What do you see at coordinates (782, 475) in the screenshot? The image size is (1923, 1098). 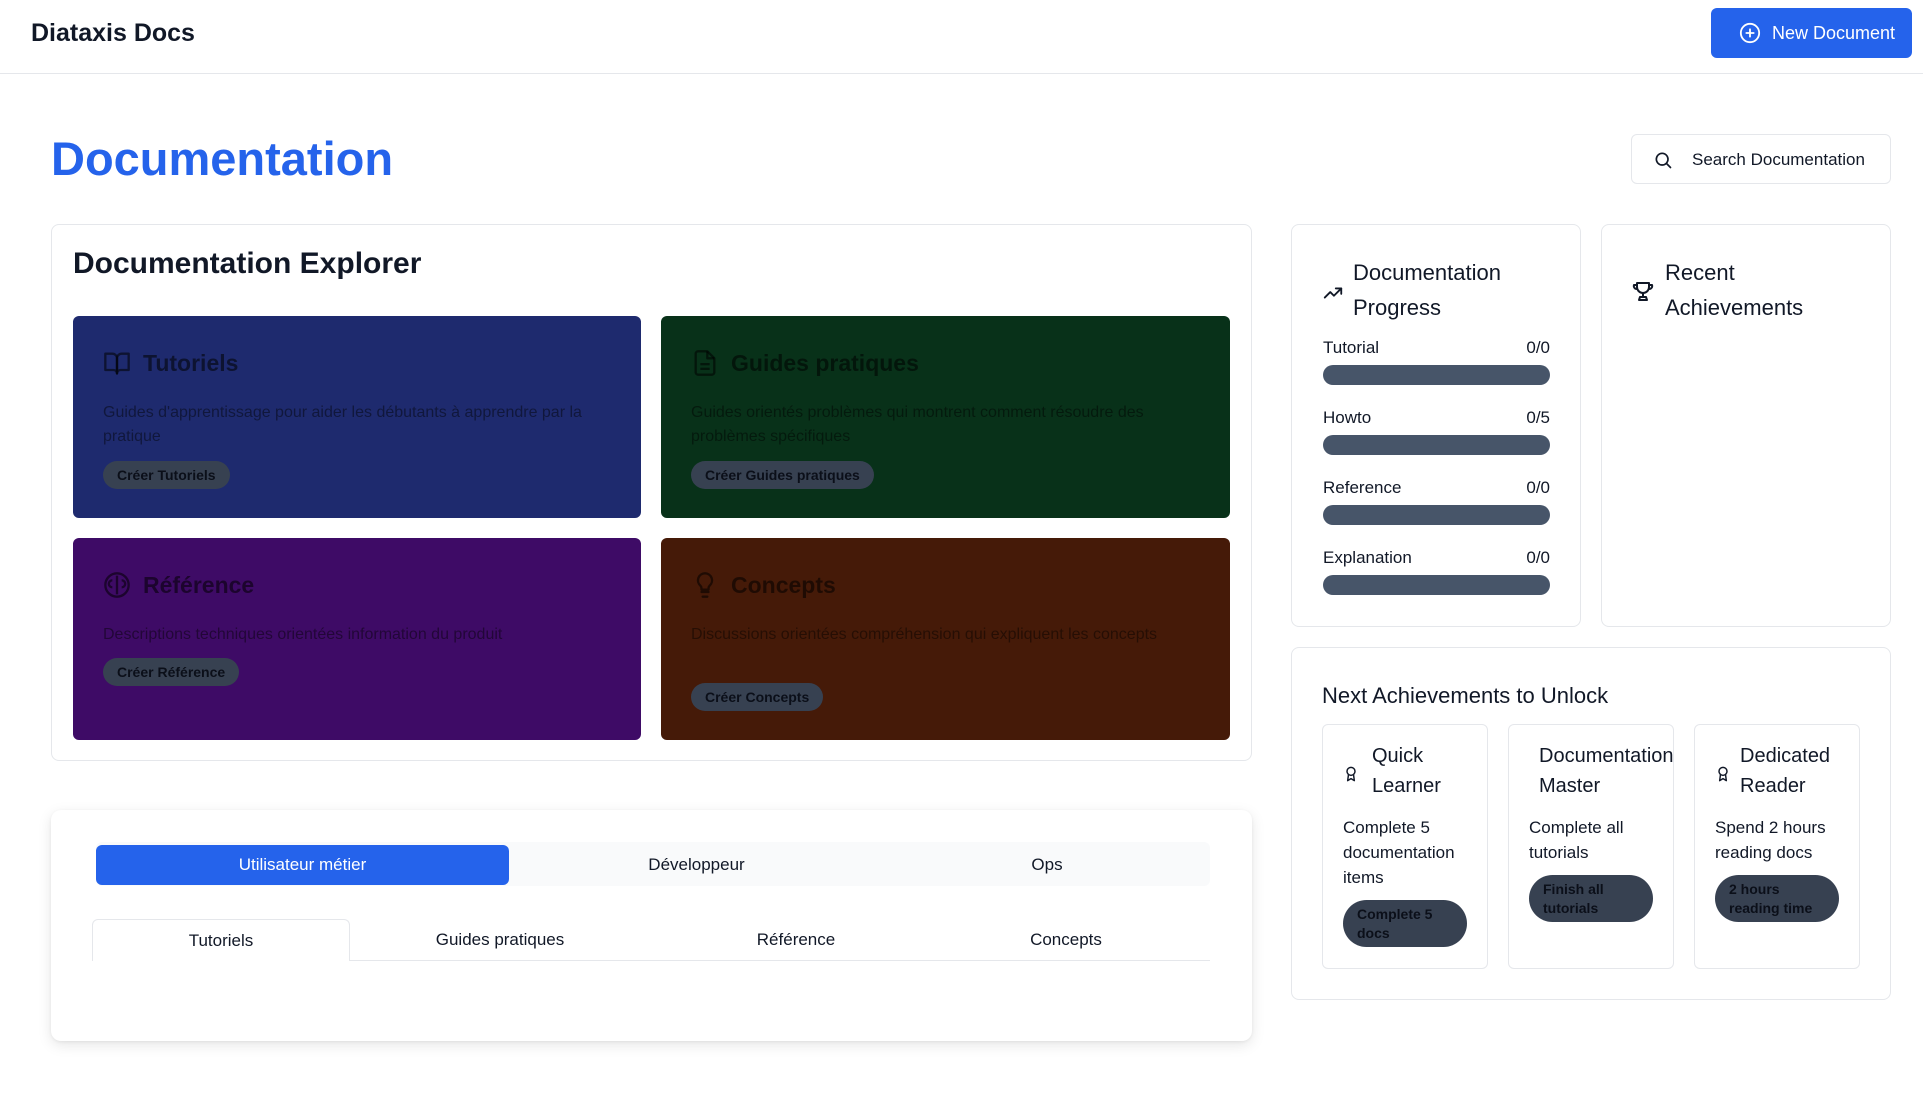 I see `create-guides-pratiques-button: Créer Guides pratiques` at bounding box center [782, 475].